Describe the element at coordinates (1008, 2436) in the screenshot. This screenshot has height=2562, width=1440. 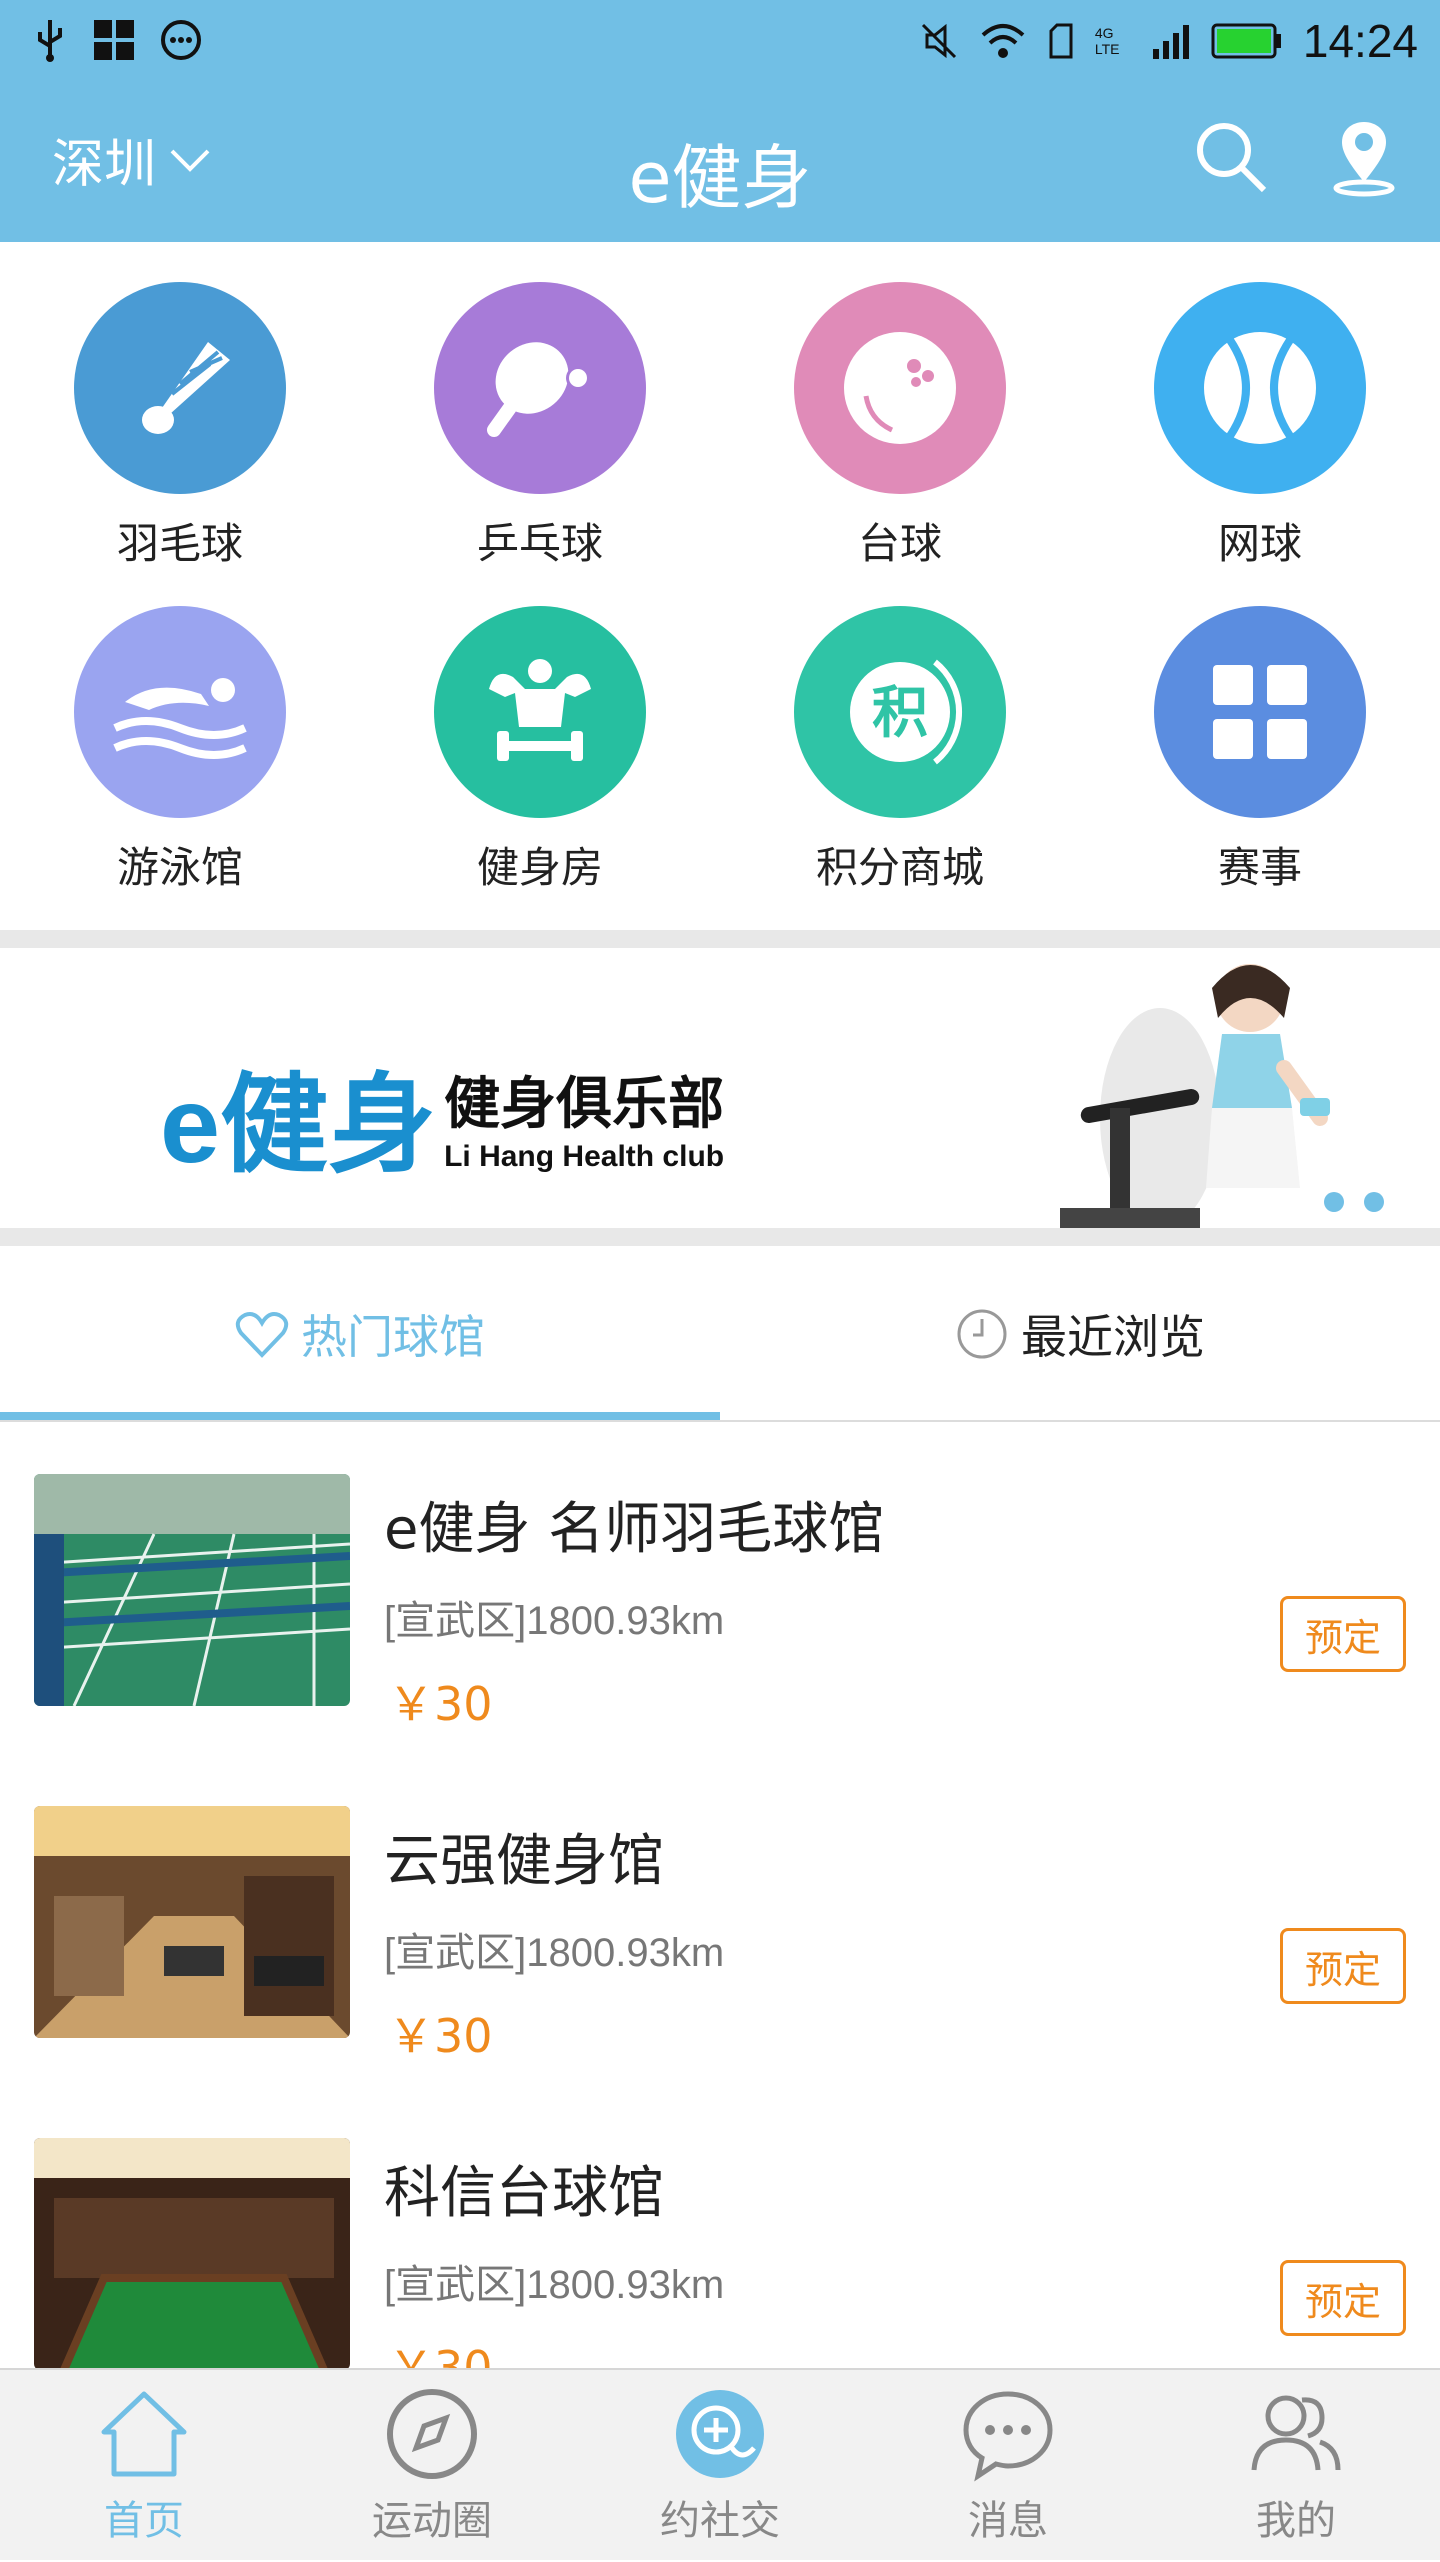
I see `message-icon` at that location.